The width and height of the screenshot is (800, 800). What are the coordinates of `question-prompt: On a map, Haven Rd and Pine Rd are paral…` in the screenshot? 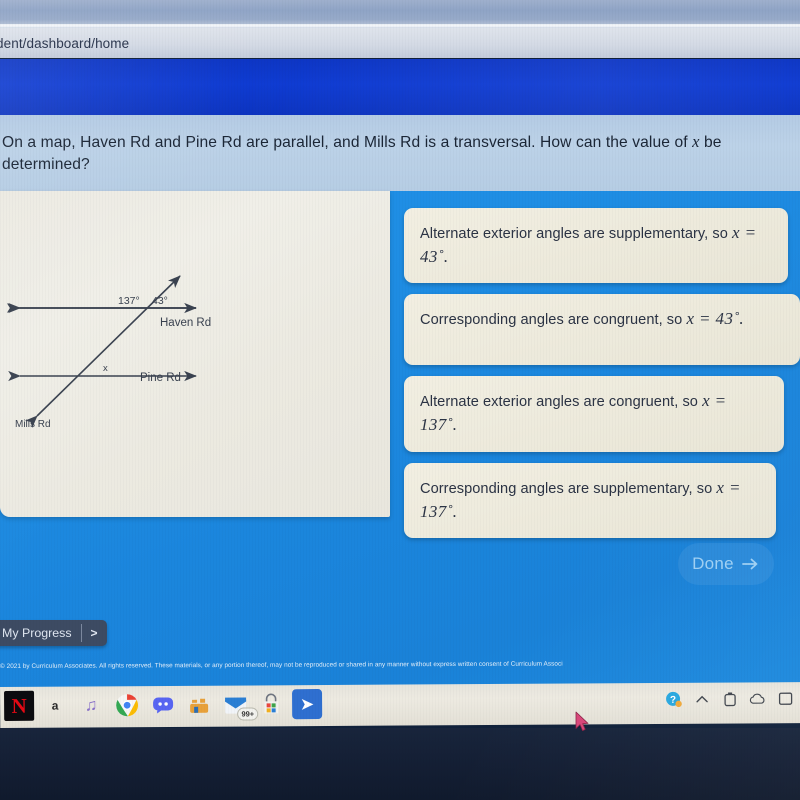 It's located at (400, 153).